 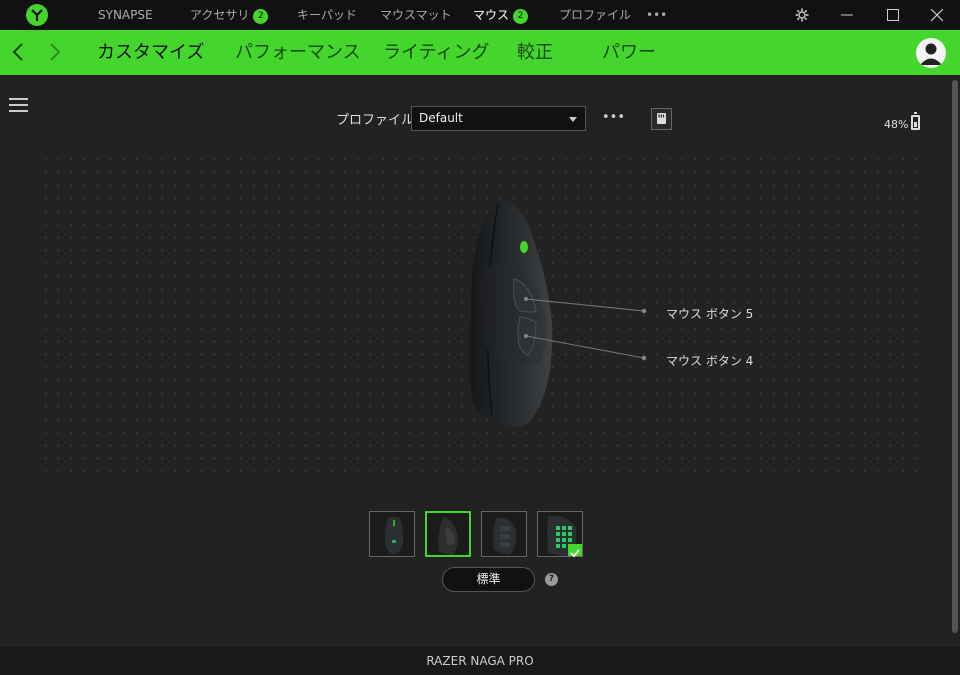 What do you see at coordinates (535, 52) in the screenshot?
I see `tab-calibration: 較正` at bounding box center [535, 52].